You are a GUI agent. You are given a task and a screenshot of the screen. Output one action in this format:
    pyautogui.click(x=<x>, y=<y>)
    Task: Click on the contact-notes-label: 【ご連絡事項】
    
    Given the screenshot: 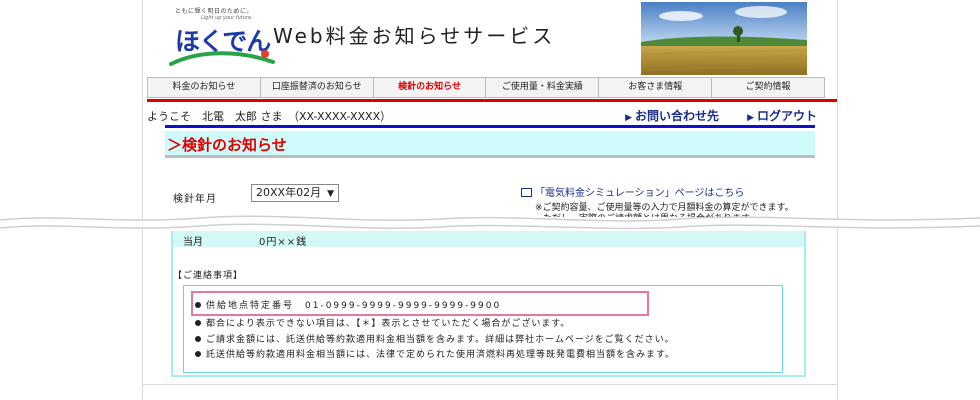 What is the action you would take?
    pyautogui.click(x=208, y=276)
    